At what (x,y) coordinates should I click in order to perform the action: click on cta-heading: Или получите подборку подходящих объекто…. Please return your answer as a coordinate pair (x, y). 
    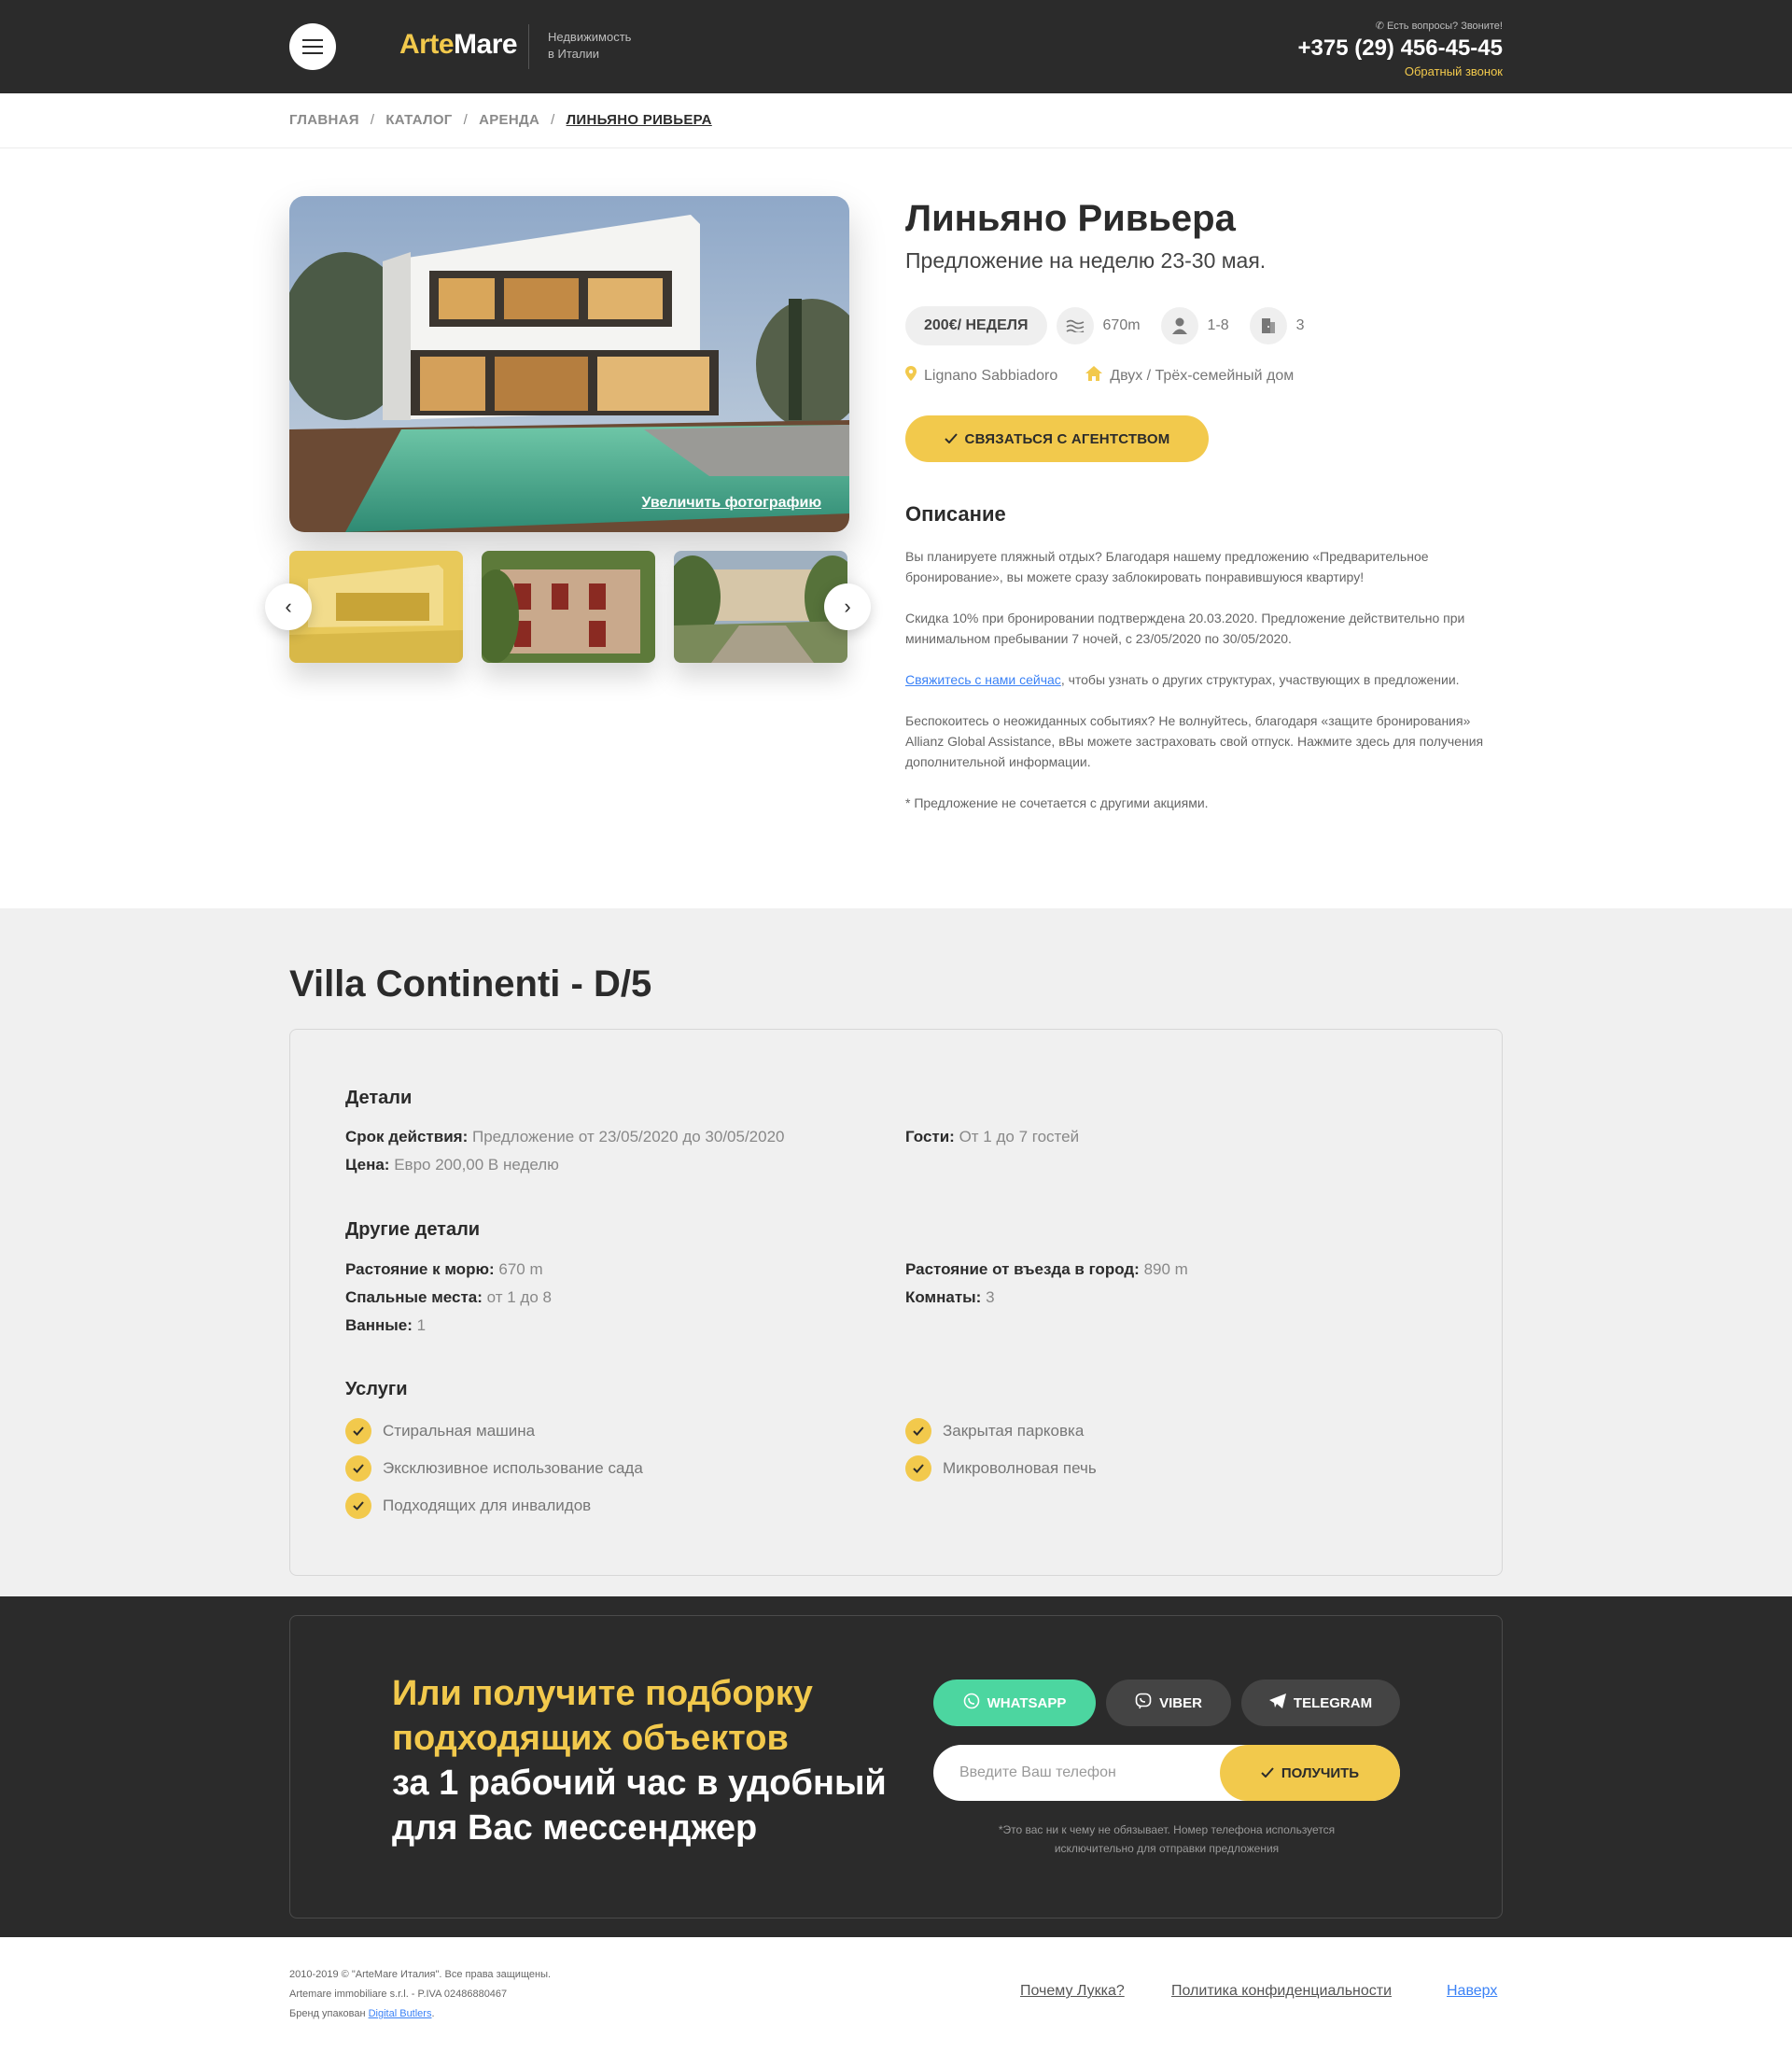
    Looking at the image, I should click on (639, 1761).